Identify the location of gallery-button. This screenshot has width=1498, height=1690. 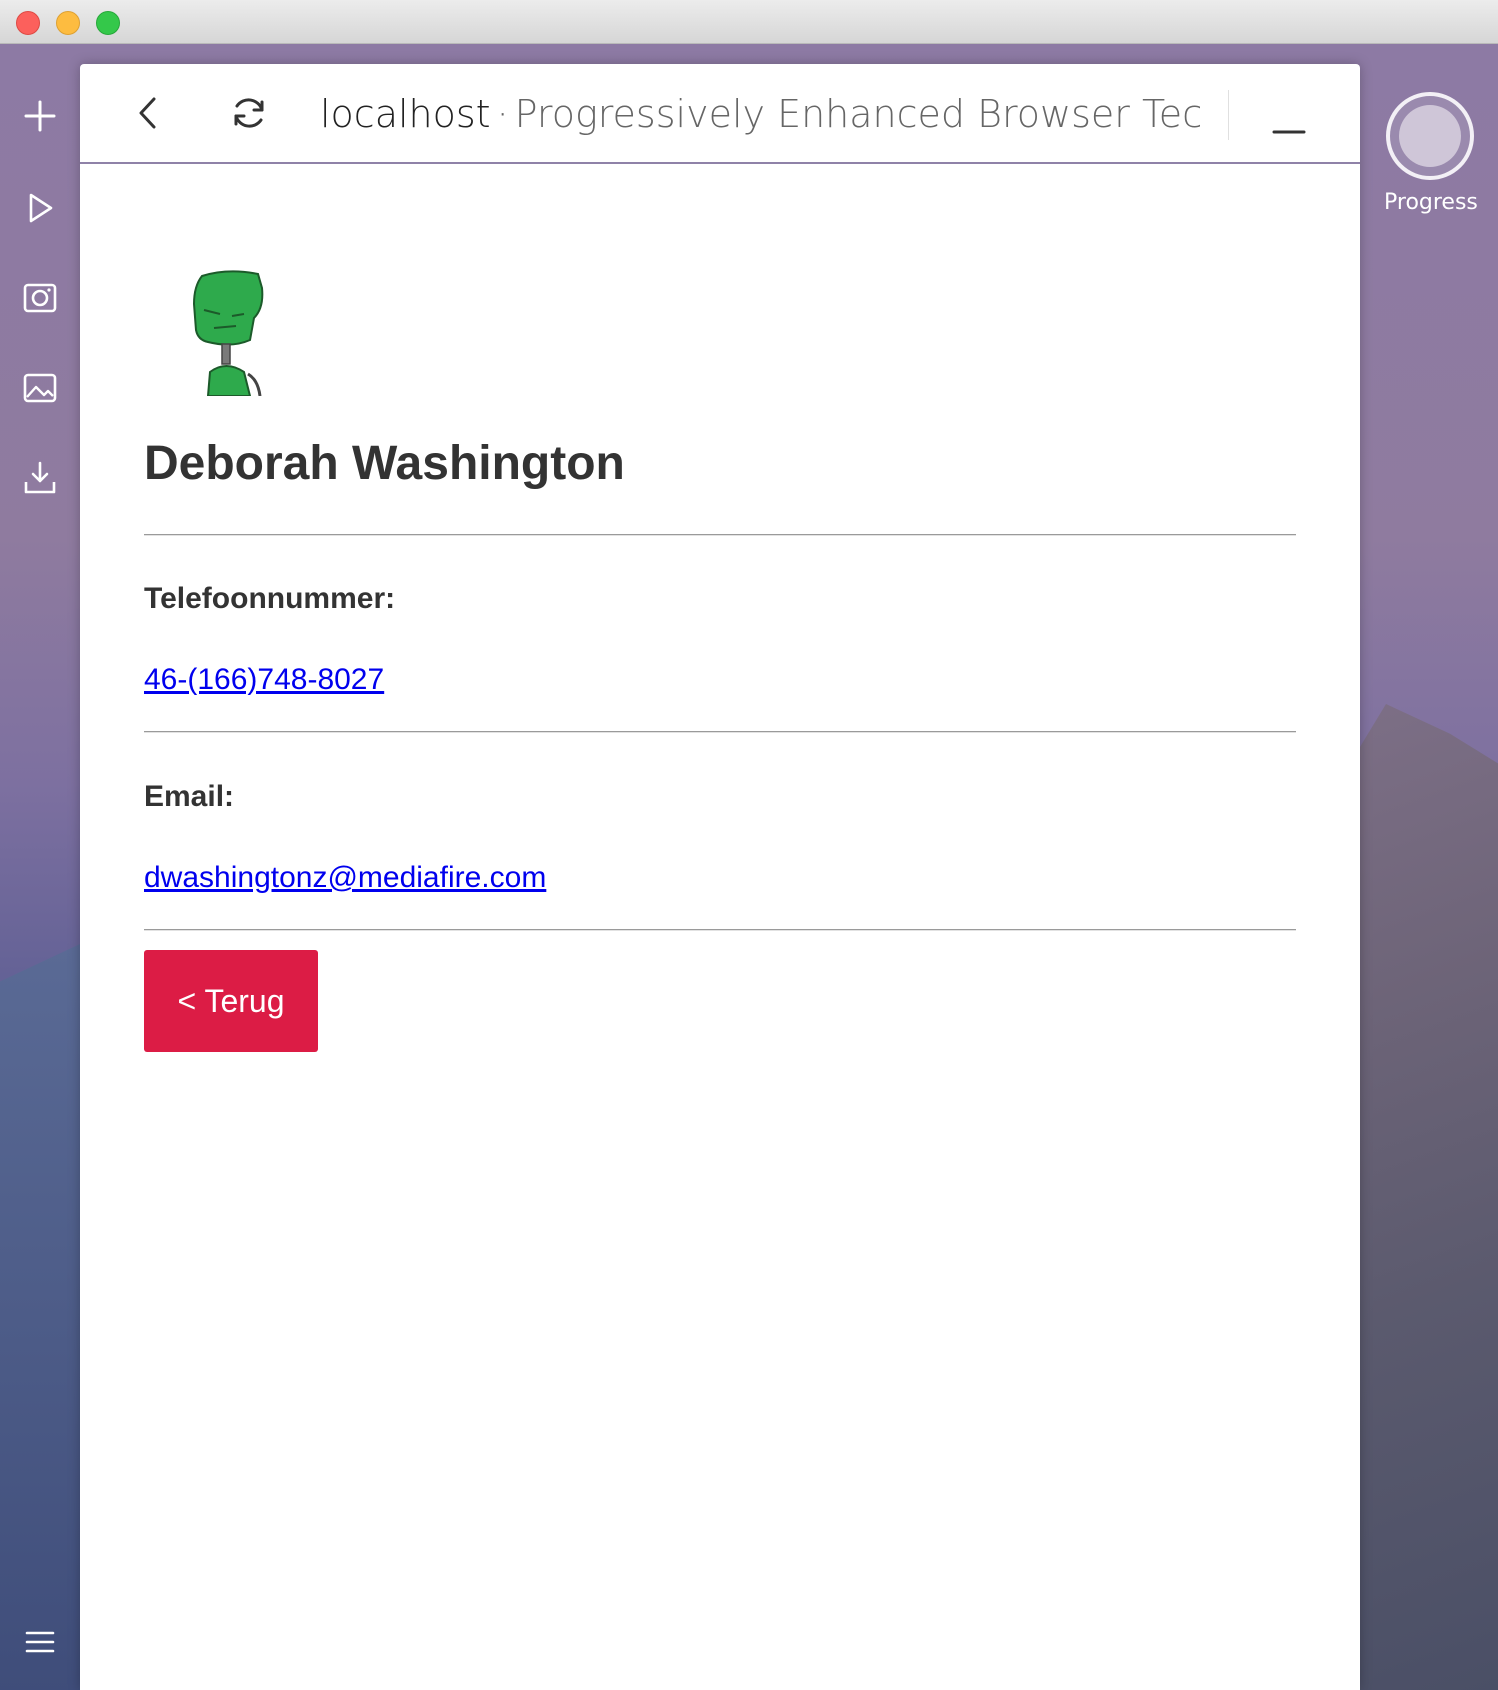
(40, 388).